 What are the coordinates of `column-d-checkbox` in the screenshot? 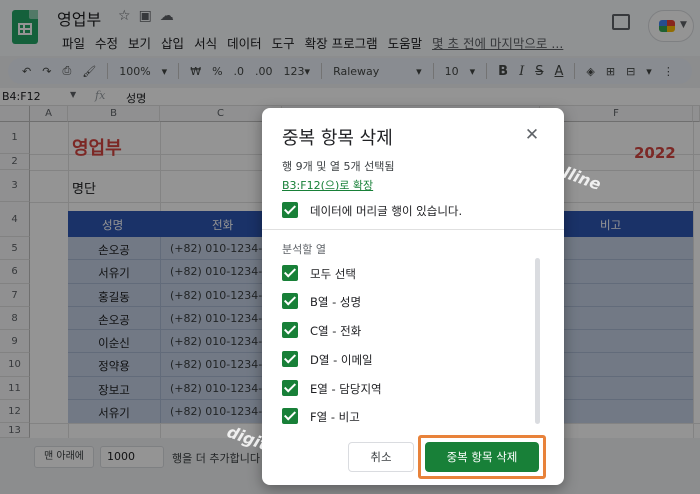 It's located at (290, 359).